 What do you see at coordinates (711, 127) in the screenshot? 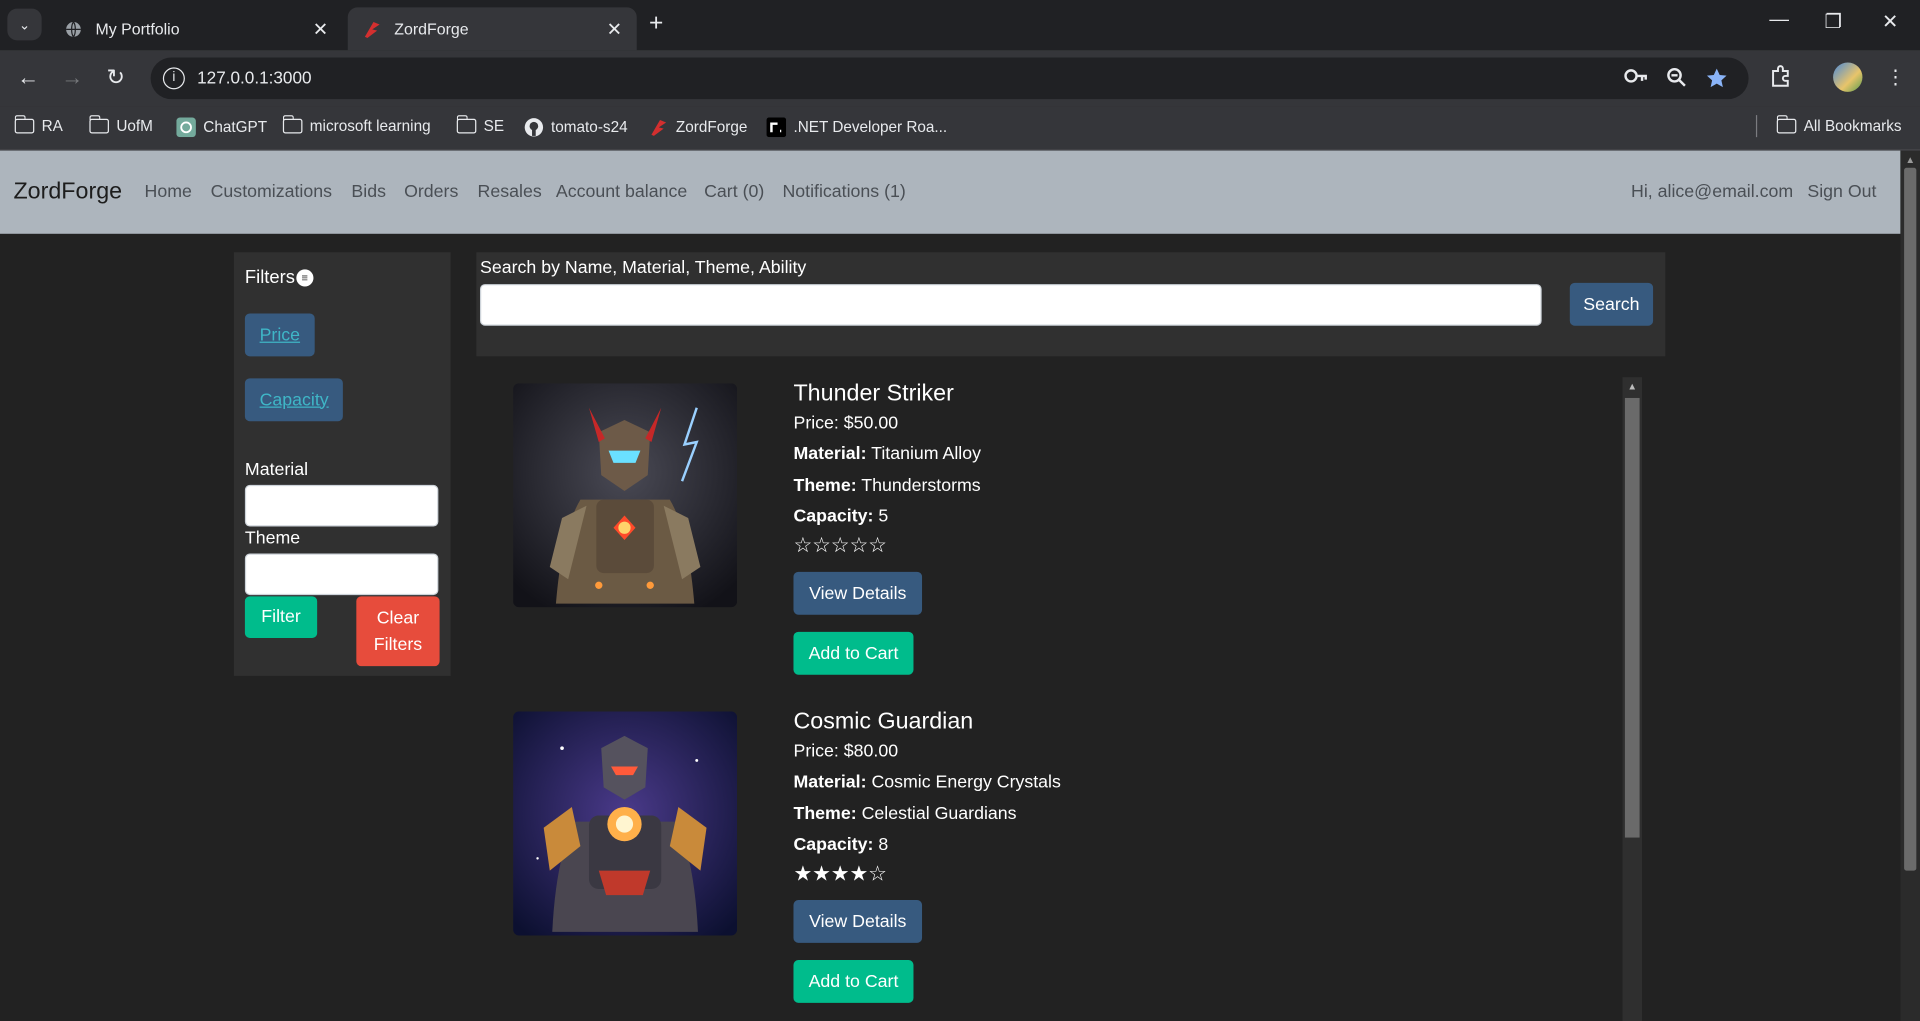
I see `bookmark-label: ZordForge` at bounding box center [711, 127].